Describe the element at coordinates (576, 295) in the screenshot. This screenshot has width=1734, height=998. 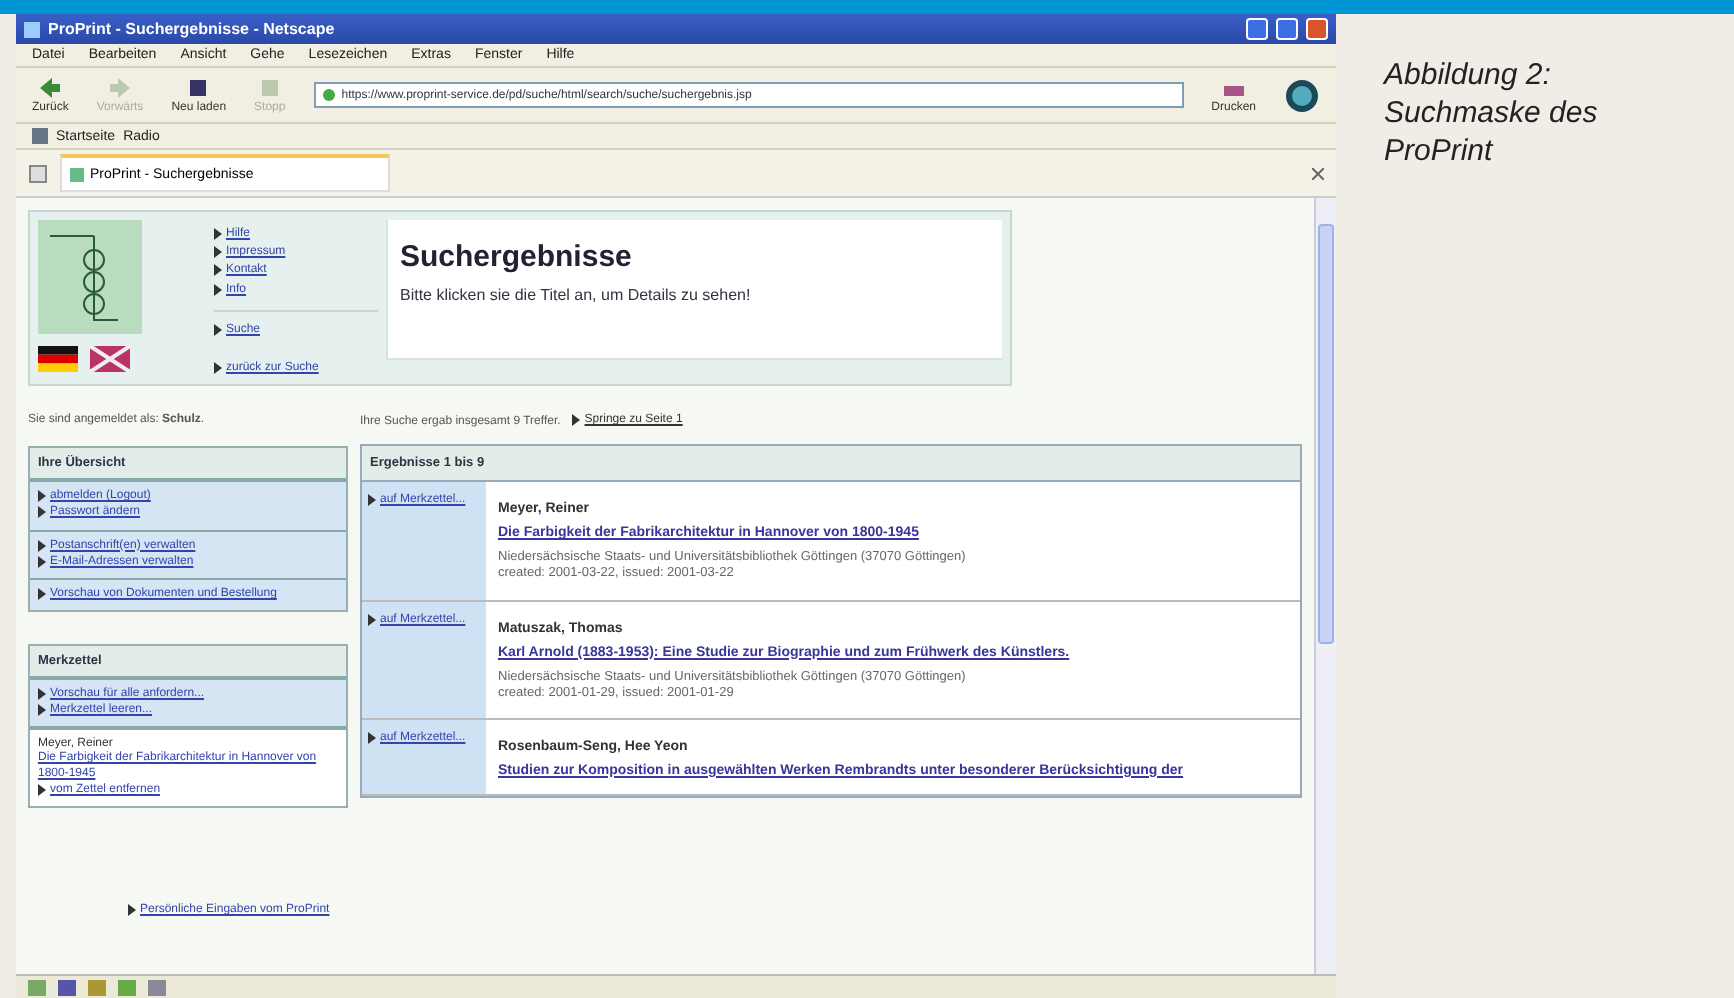
I see `page-subtitle: Bitte klicken sie die Titel an, um Details zu sehen!` at that location.